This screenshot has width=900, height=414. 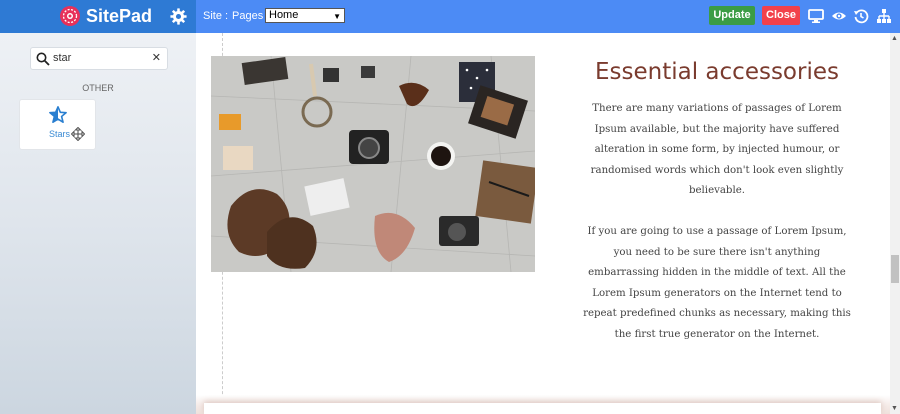 What do you see at coordinates (894, 408) in the screenshot?
I see `scroll-down-icon: ▼` at bounding box center [894, 408].